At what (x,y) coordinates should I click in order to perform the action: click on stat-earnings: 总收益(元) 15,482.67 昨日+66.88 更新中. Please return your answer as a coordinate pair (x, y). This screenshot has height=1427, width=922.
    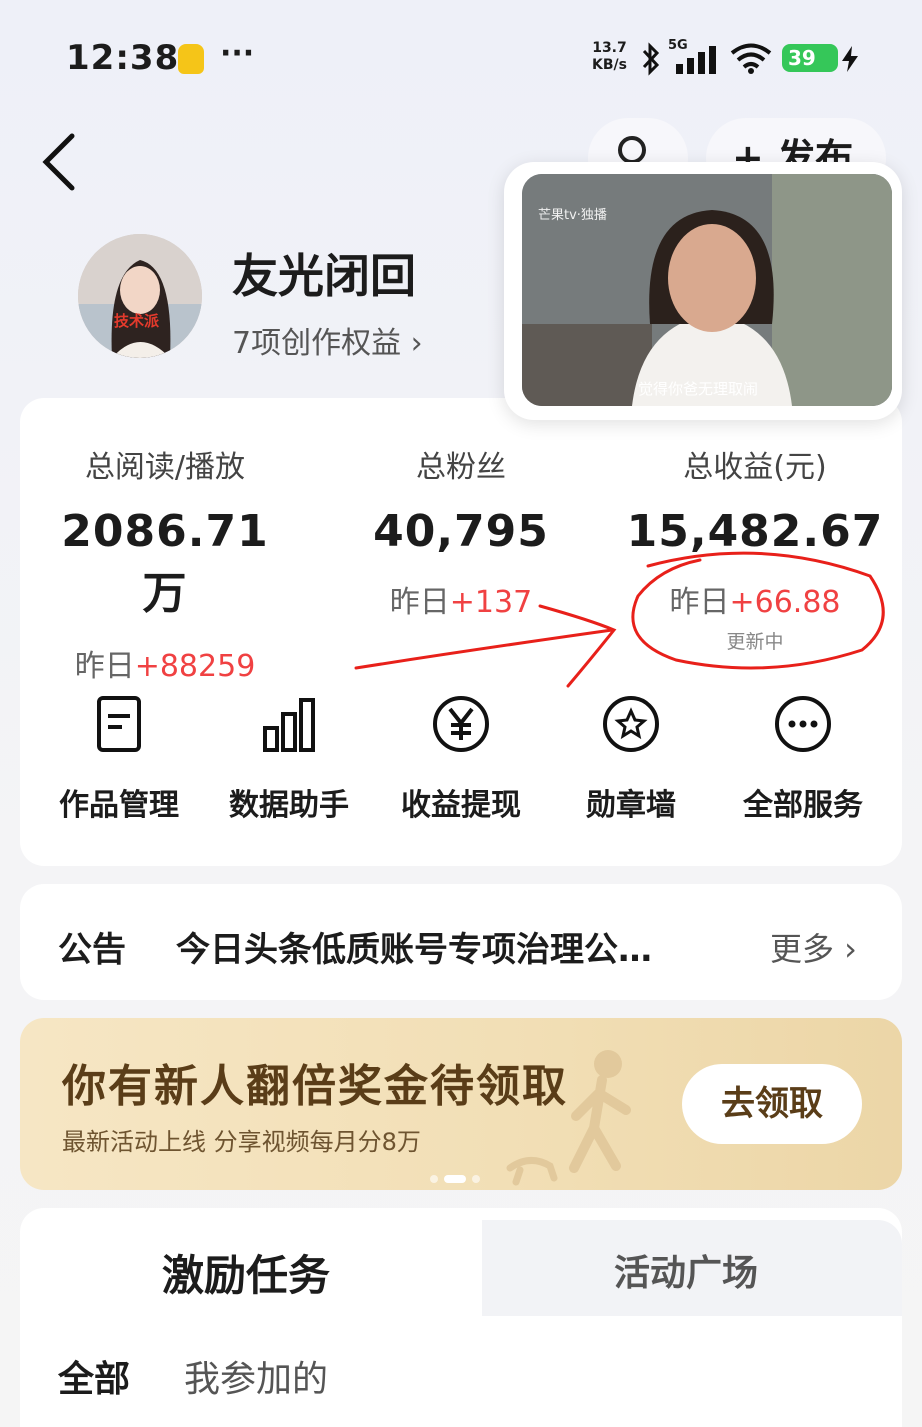
    Looking at the image, I should click on (755, 548).